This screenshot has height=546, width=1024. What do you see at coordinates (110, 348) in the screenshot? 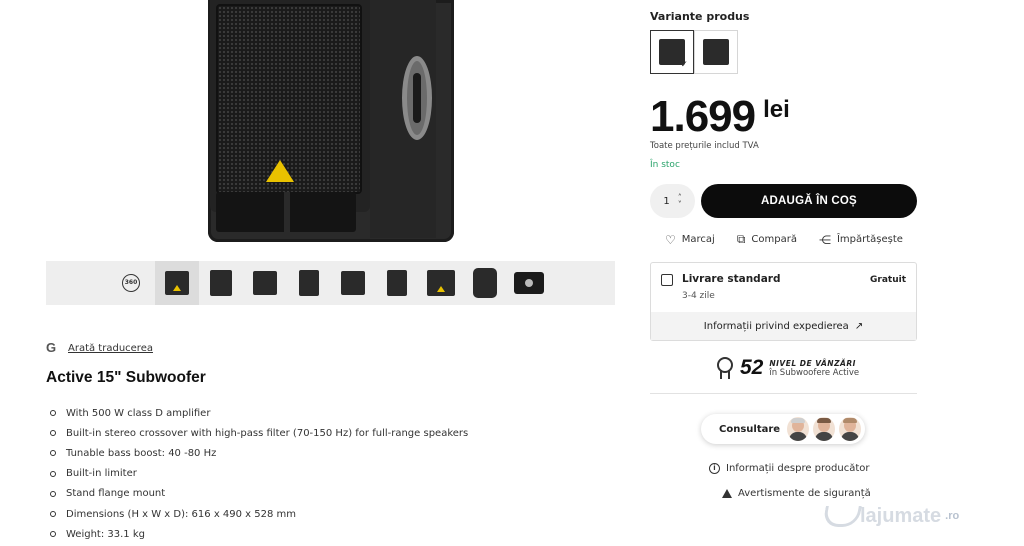
I see `show-translation-link: Arată traducerea` at bounding box center [110, 348].